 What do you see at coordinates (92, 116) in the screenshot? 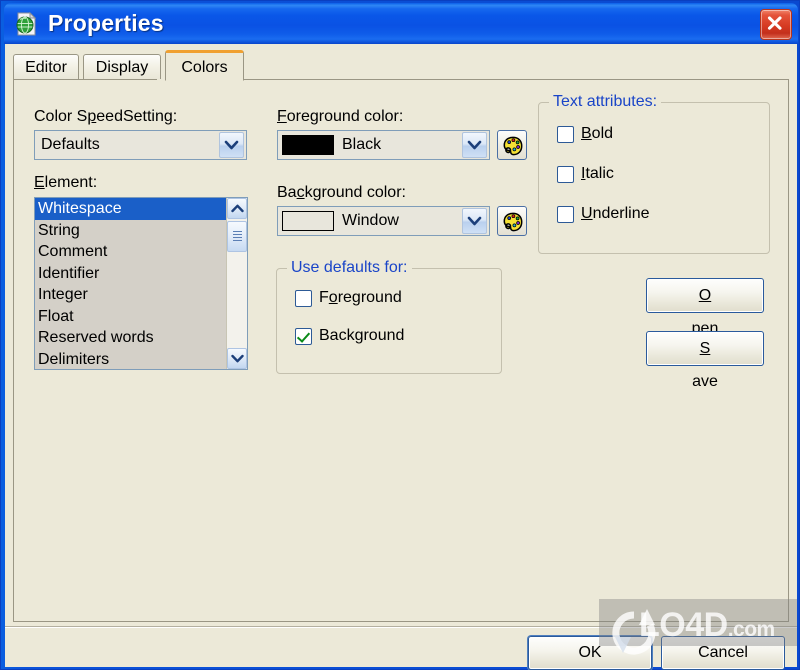
I see `speedsetting-label-accel: p` at bounding box center [92, 116].